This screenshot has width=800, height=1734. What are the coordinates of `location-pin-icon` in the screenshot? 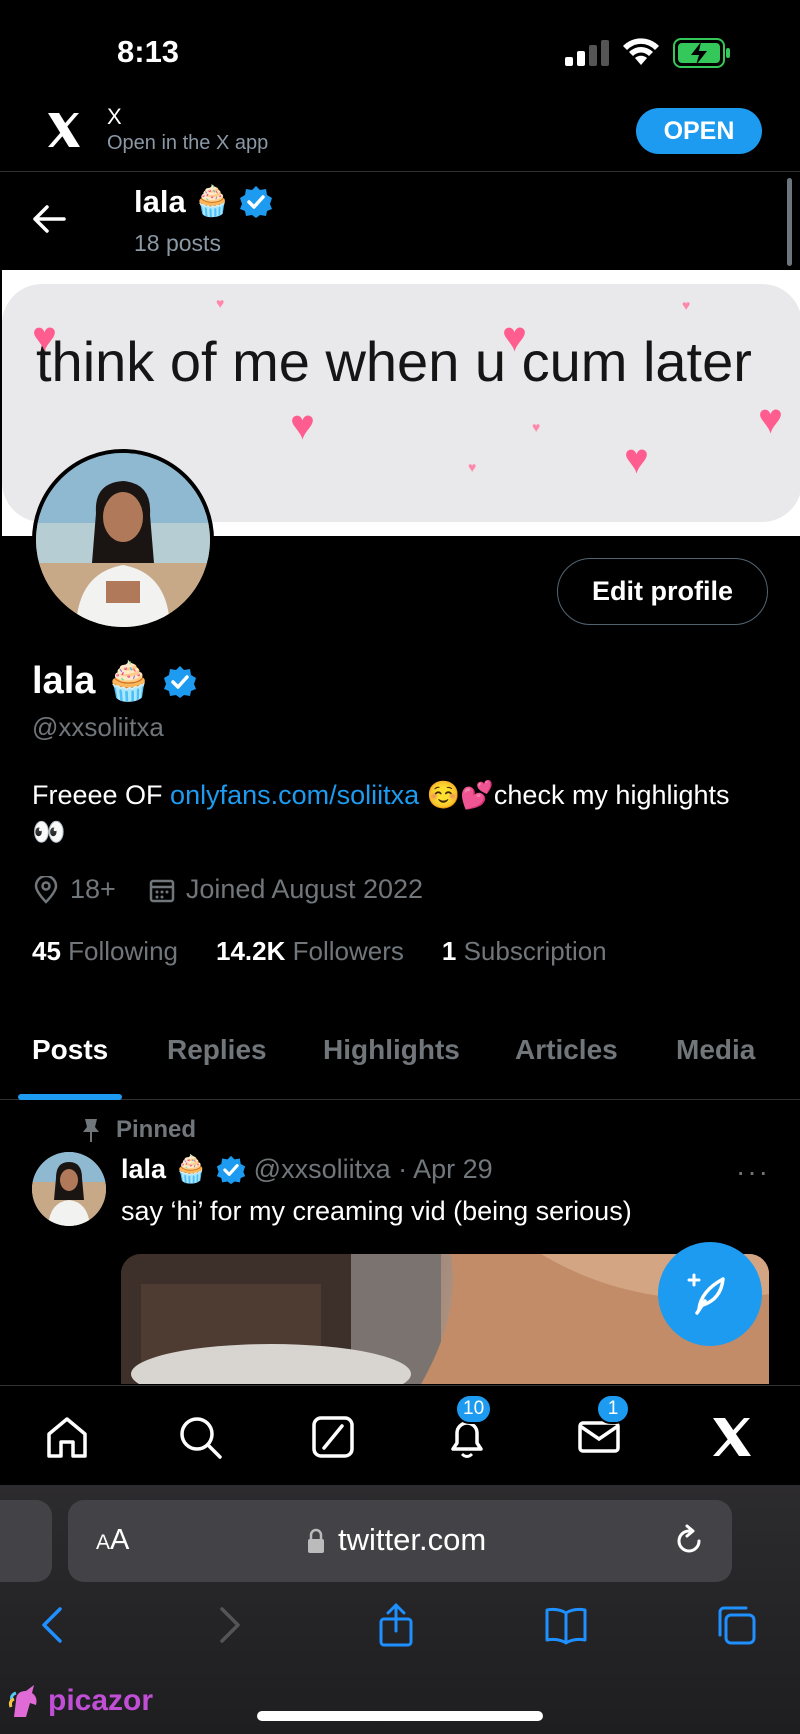 It's located at (46, 889).